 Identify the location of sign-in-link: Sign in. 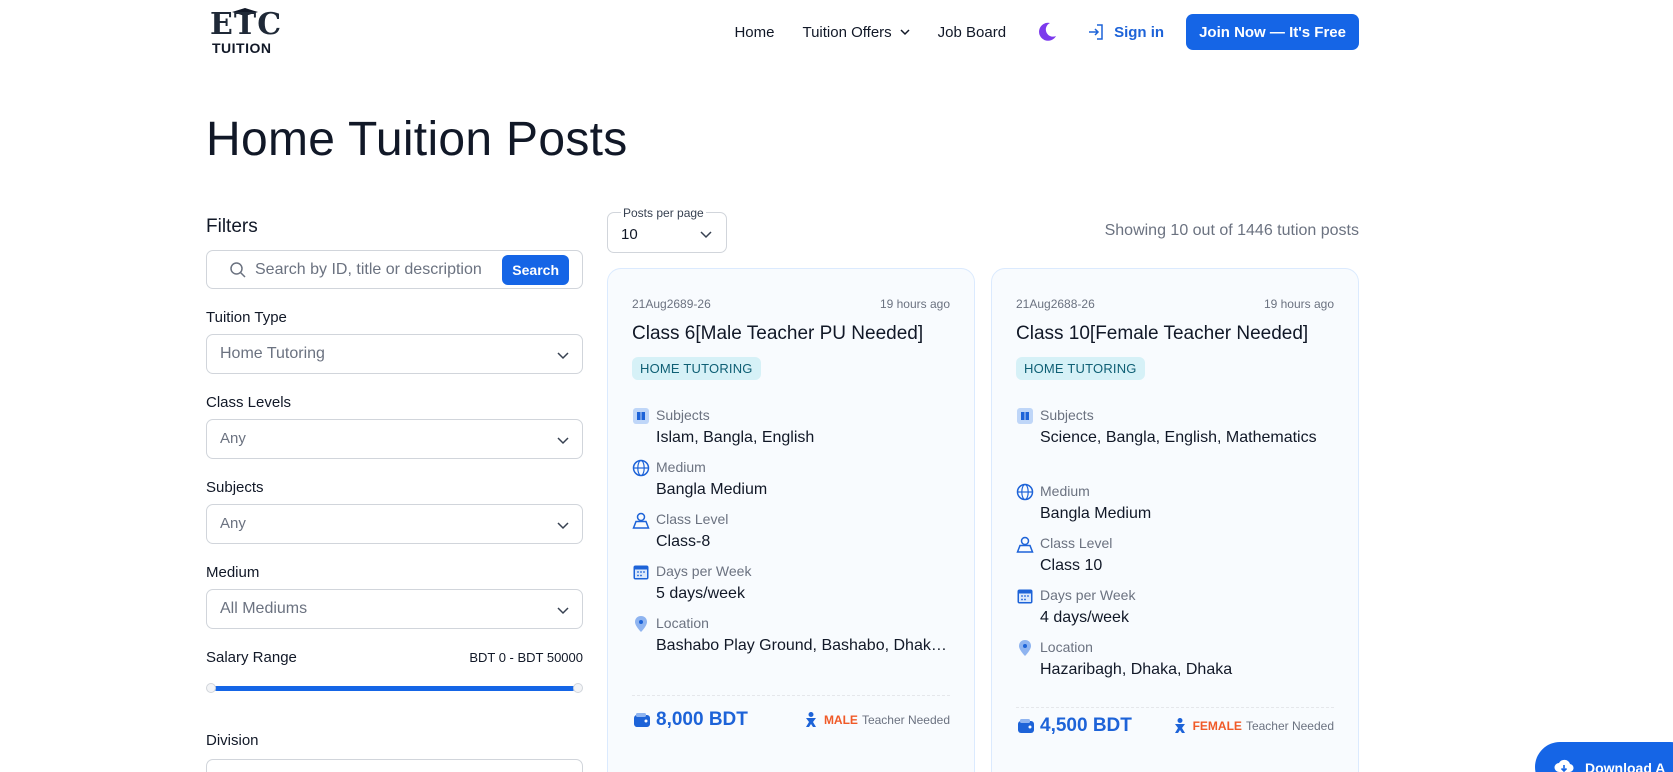
(1125, 32).